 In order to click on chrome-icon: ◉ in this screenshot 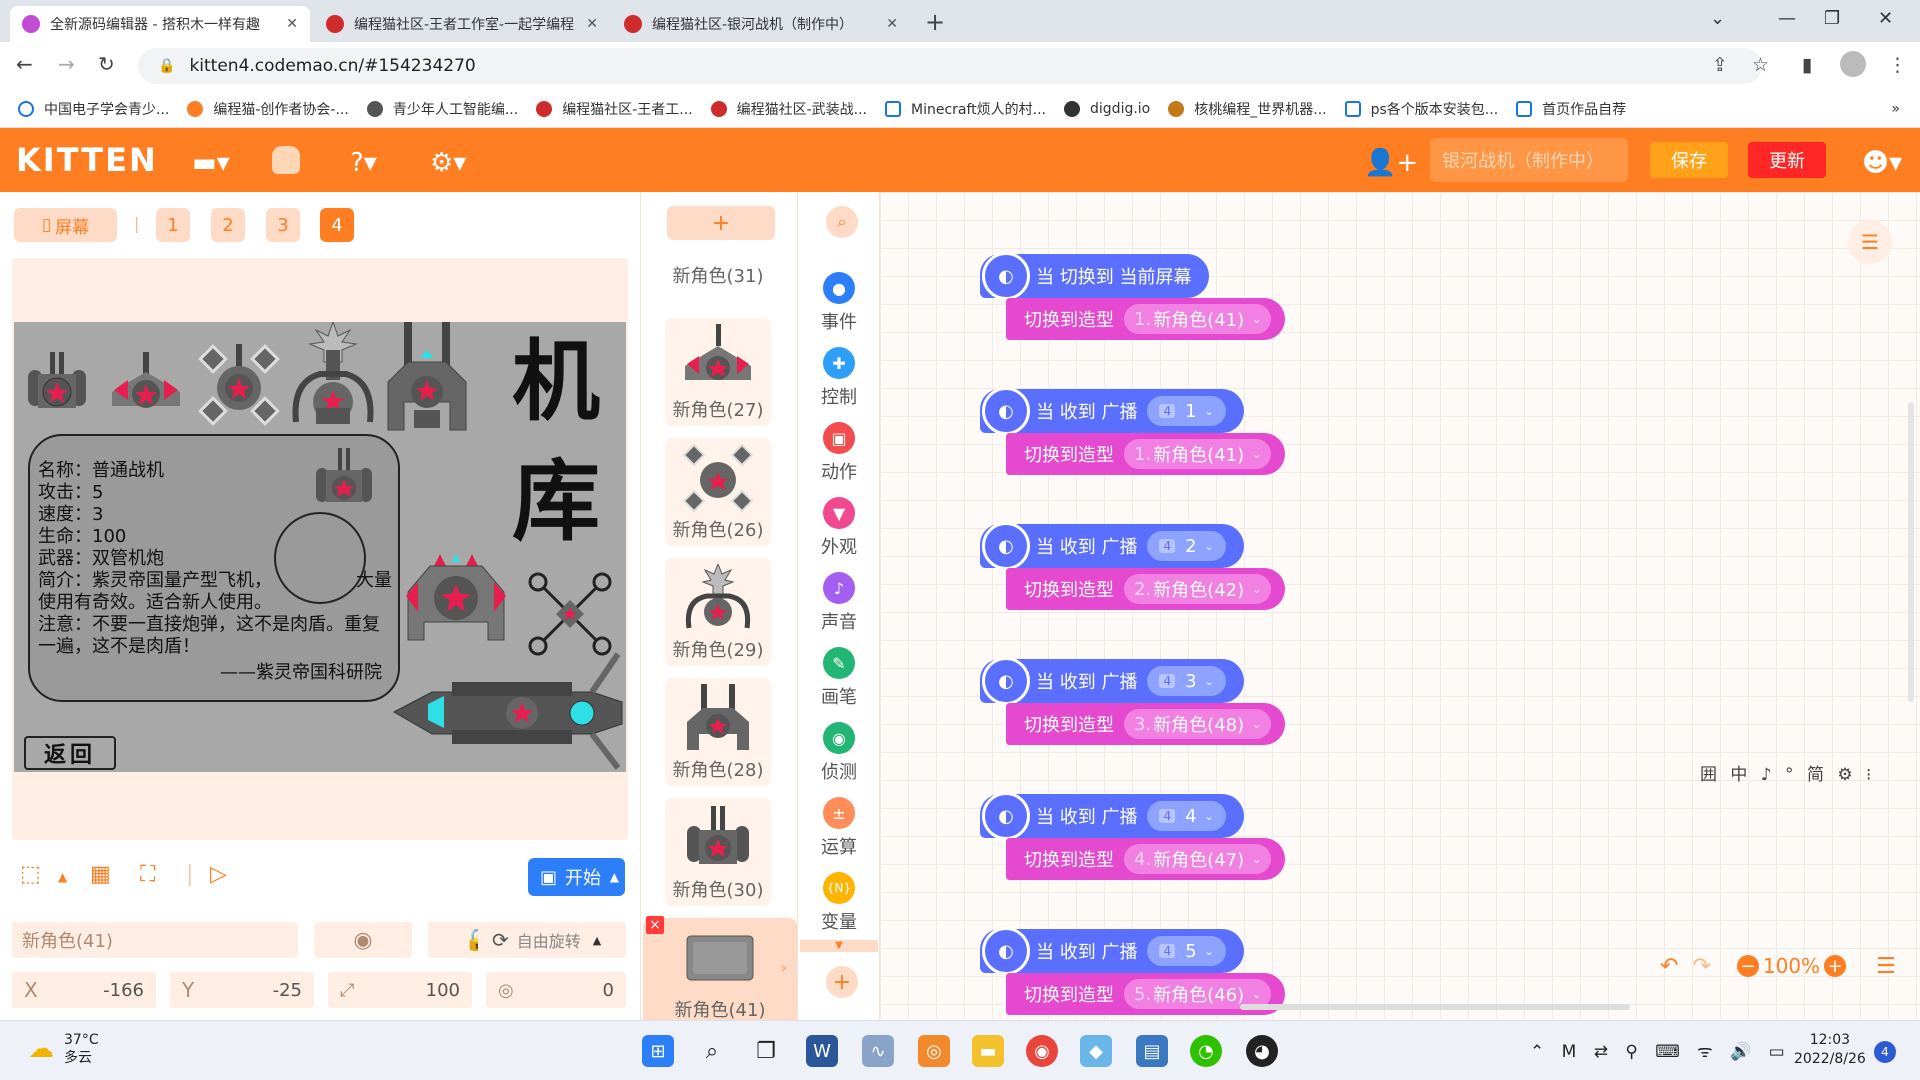, I will do `click(1042, 1051)`.